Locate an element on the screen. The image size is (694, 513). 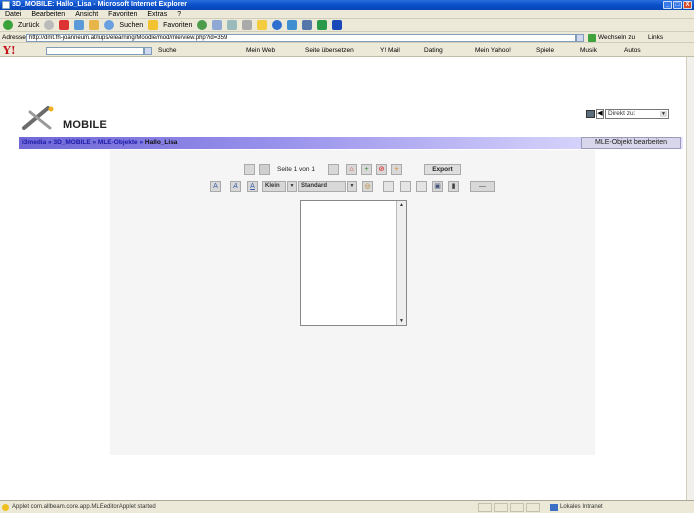
page-scrollbar is located at coordinates (690, 278).